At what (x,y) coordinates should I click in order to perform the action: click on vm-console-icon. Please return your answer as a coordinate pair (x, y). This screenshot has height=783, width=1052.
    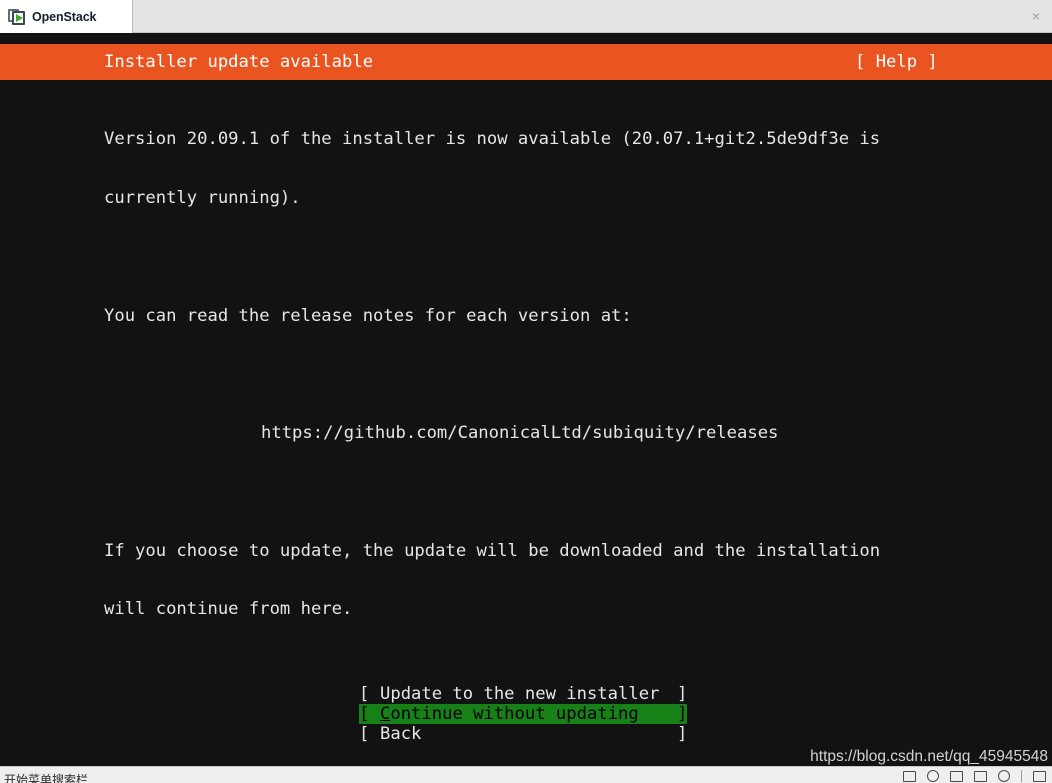
    Looking at the image, I should click on (17, 17).